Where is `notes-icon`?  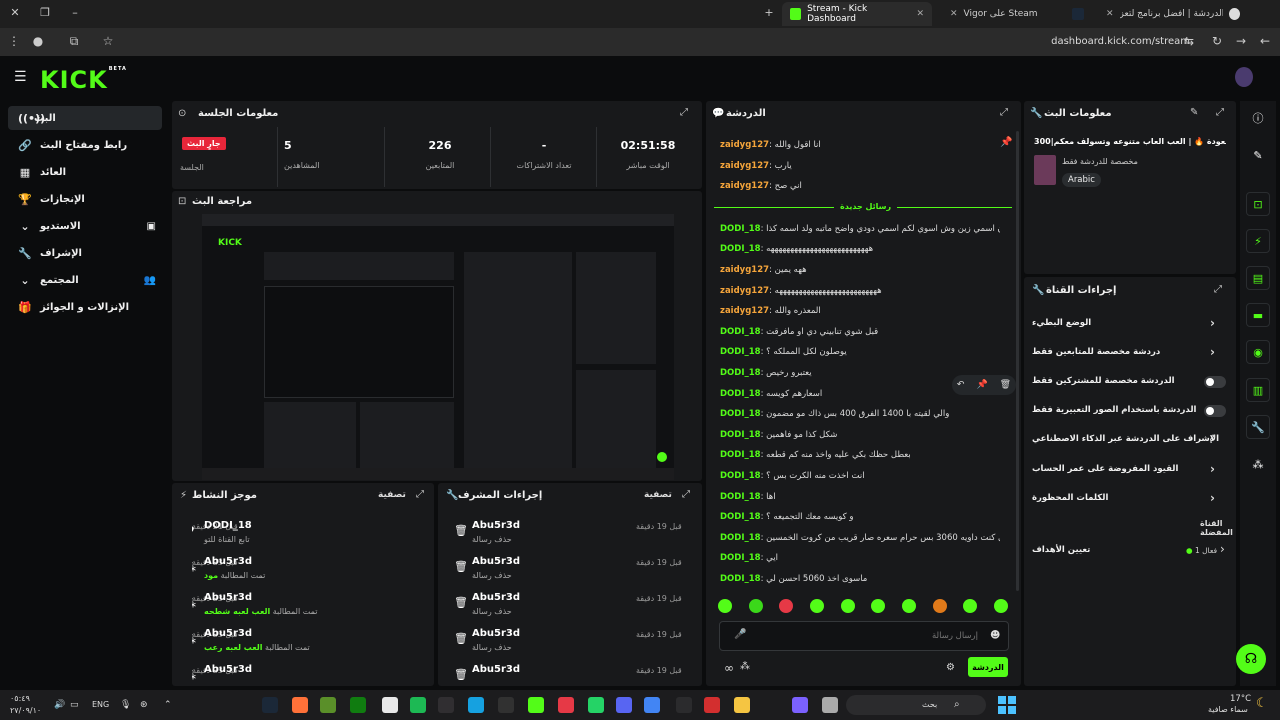
notes-icon is located at coordinates (684, 705).